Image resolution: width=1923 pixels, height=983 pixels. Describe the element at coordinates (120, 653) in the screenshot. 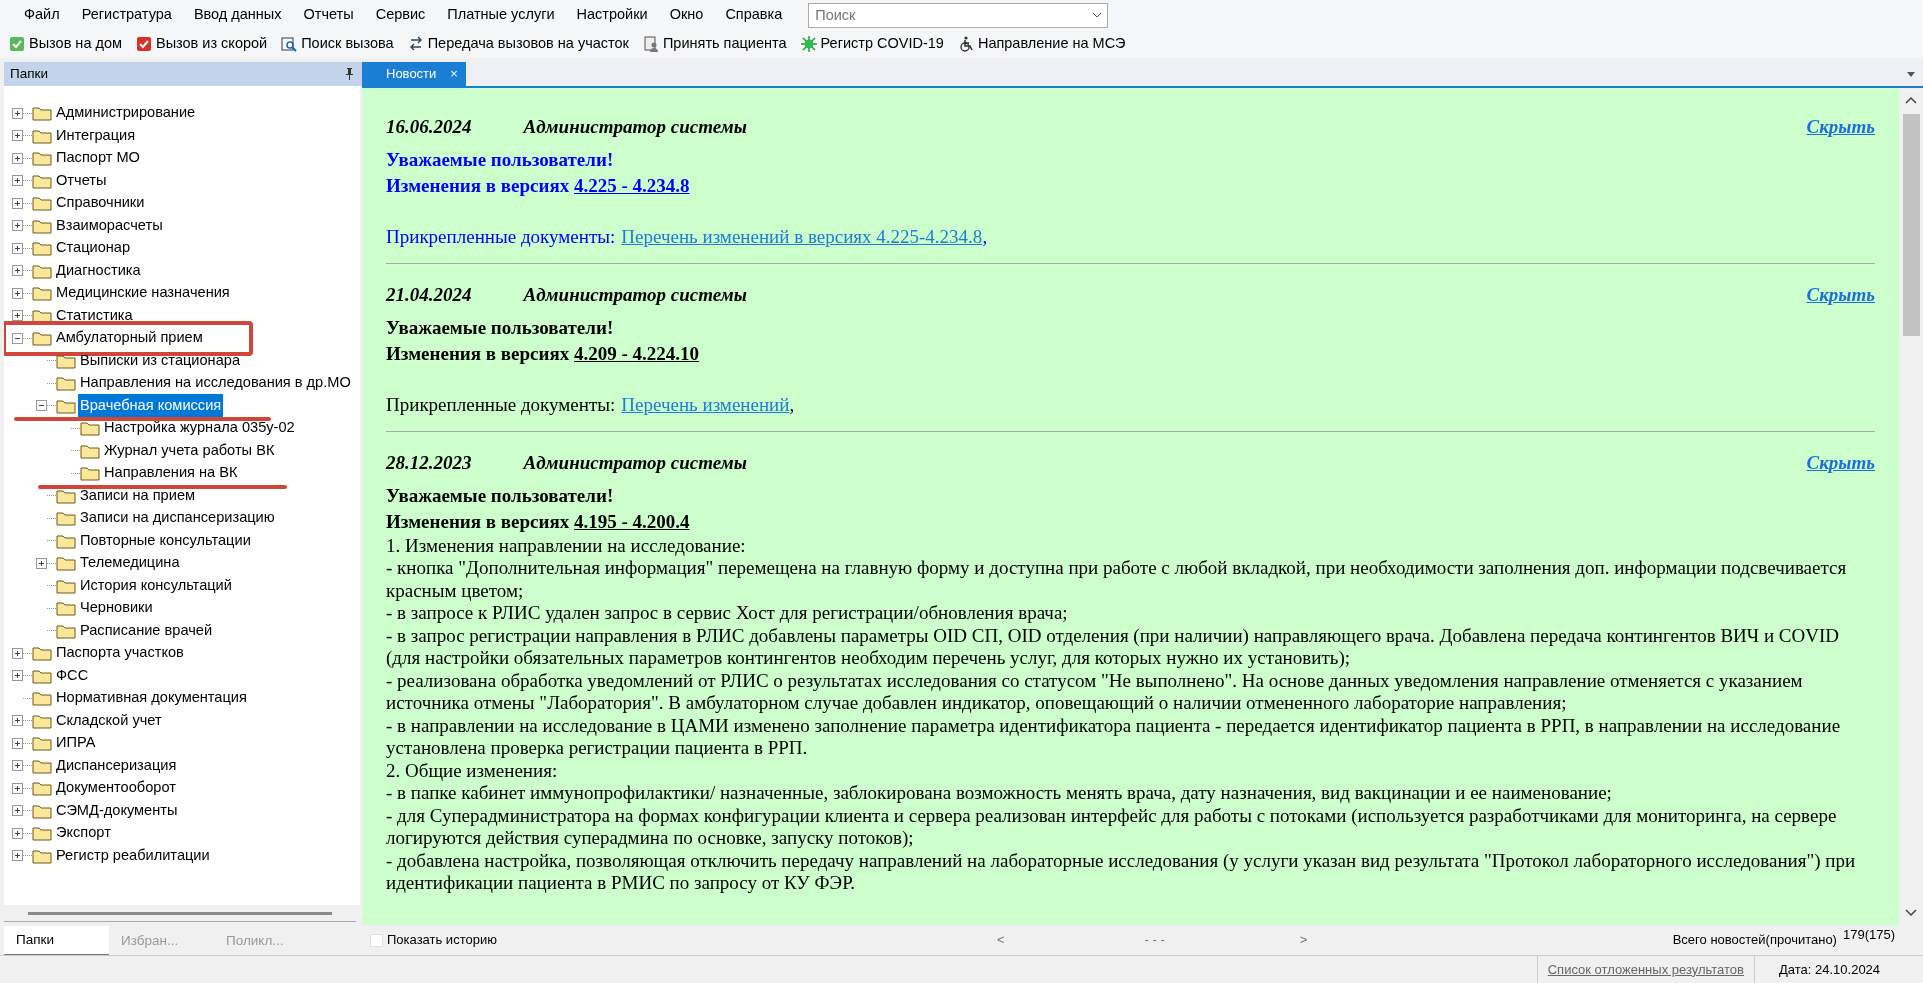

I see `tree-item: Паспорта участков` at that location.